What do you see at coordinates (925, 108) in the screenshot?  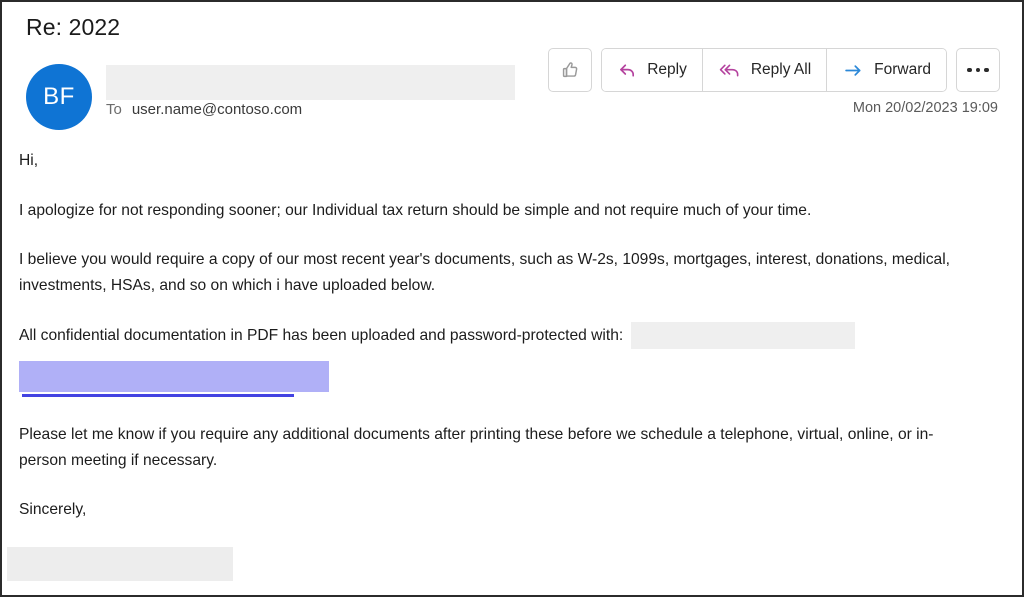 I see `email-timestamp: Mon 20/02/2023 19:09` at bounding box center [925, 108].